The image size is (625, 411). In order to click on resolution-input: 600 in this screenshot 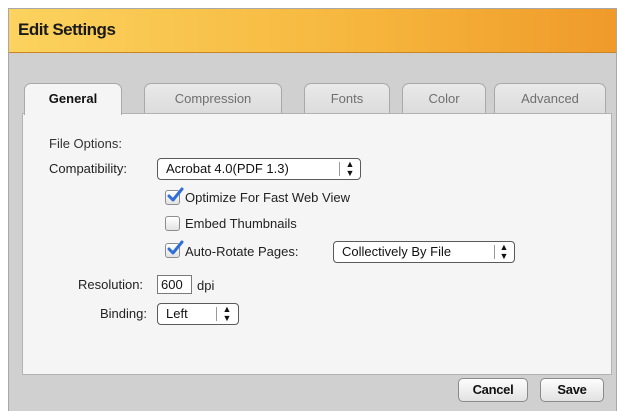, I will do `click(174, 284)`.